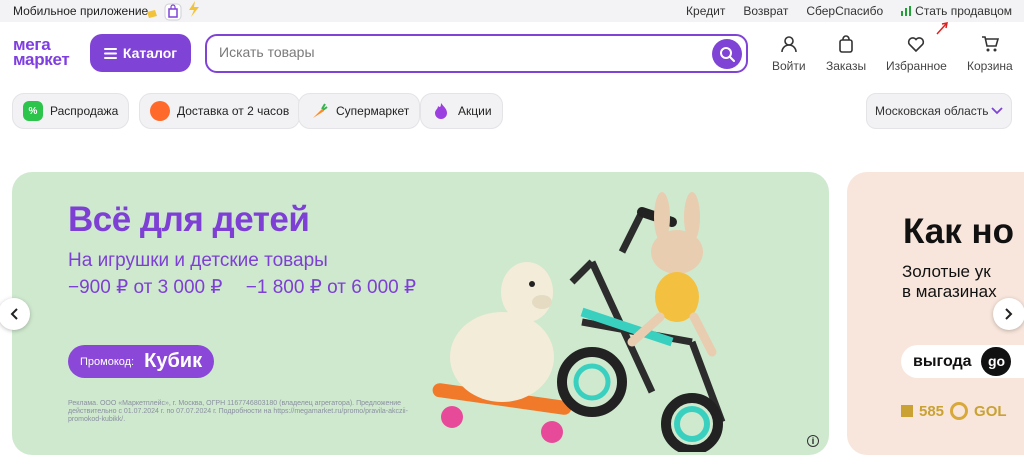  What do you see at coordinates (932, 111) in the screenshot?
I see `region-label: Московская область` at bounding box center [932, 111].